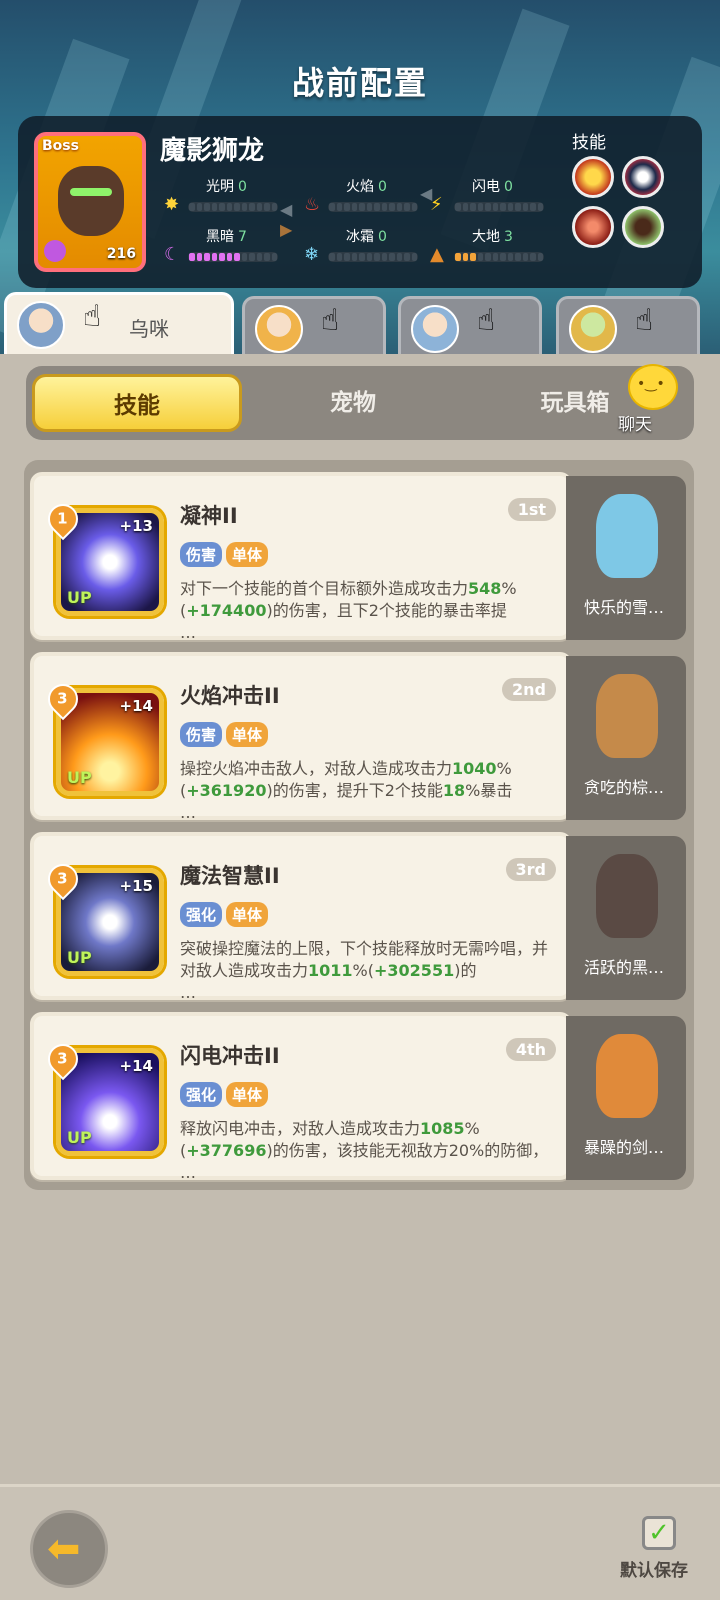 The image size is (720, 1600). Describe the element at coordinates (593, 177) in the screenshot. I see `boss-skill-flame-icon` at that location.